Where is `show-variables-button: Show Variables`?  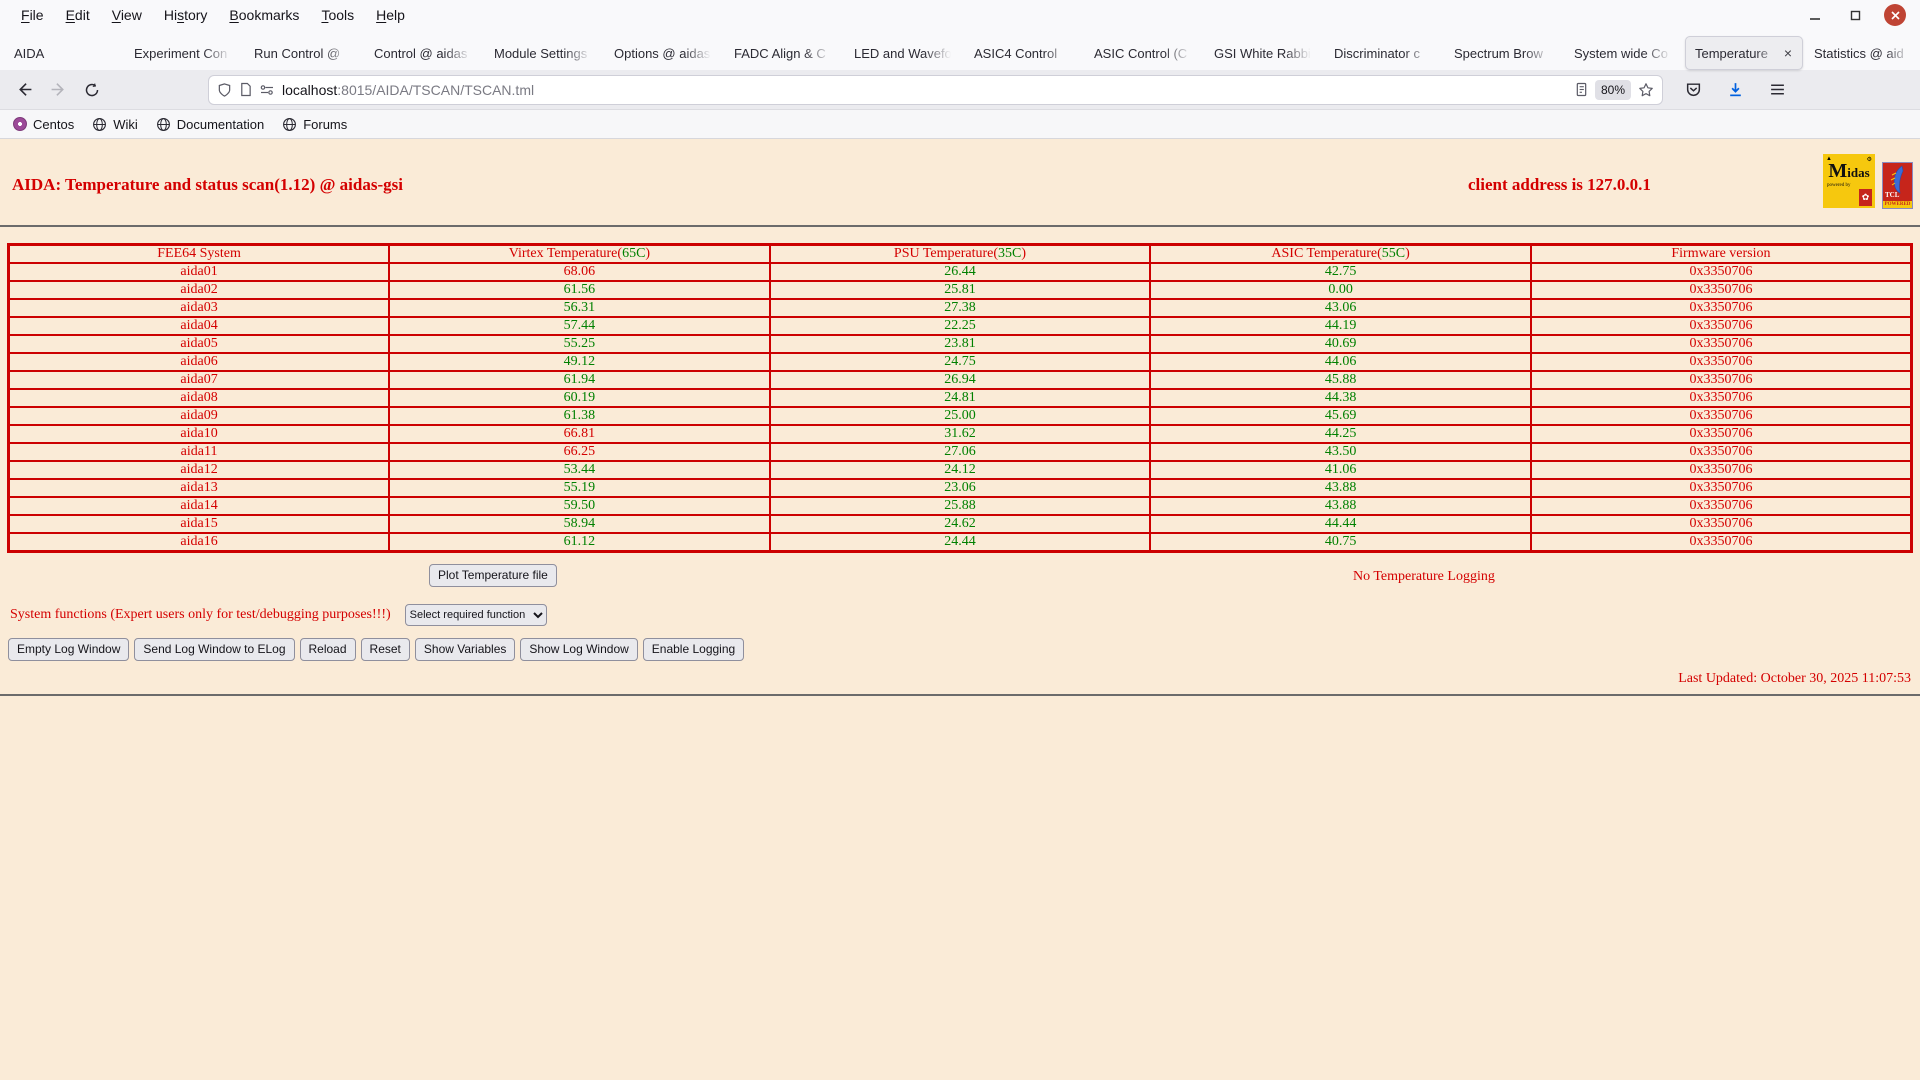 show-variables-button: Show Variables is located at coordinates (465, 649).